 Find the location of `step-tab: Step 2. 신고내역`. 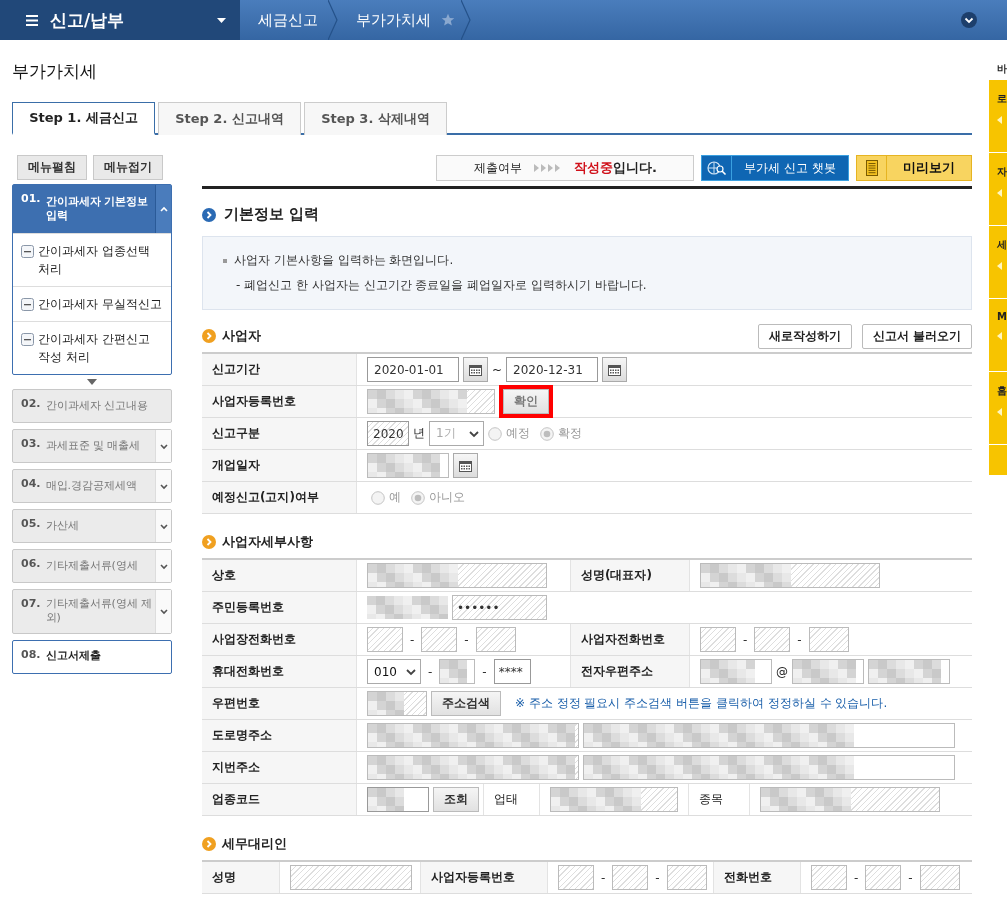

step-tab: Step 2. 신고내역 is located at coordinates (229, 118).